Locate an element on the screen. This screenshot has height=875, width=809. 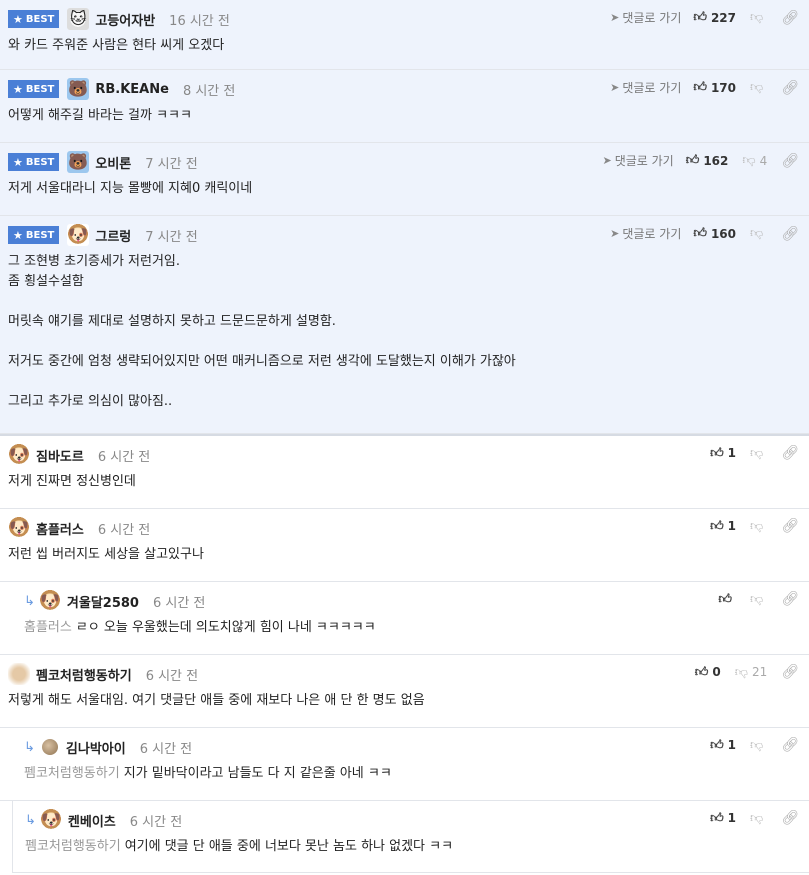
comment: 🐶 짐바도르 6 시간 전 저게 진짜면 정신병인데 👍︎ 1 👎︎ 🔗︎ is located at coordinates (404, 472).